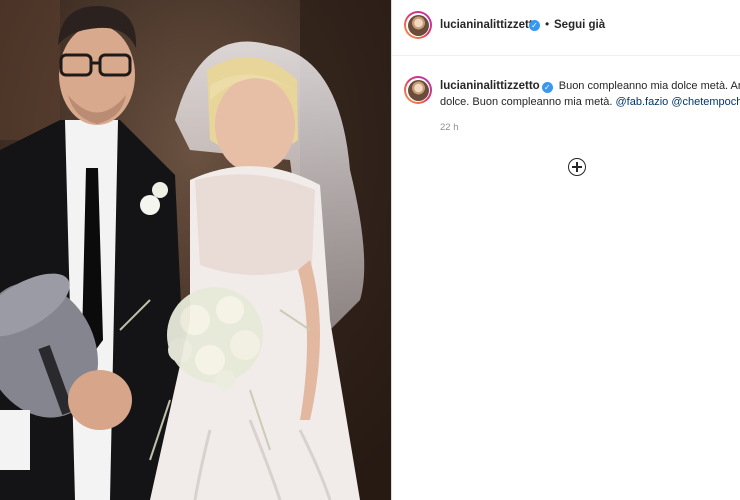 This screenshot has width=740, height=500. I want to click on plus-circle-icon, so click(577, 167).